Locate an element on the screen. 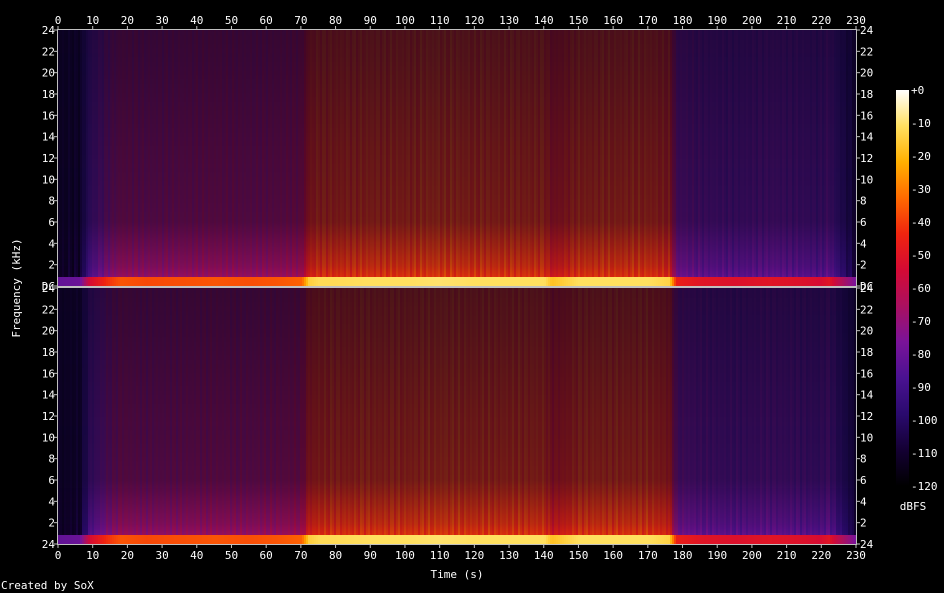  x-tick-label-top: 180 is located at coordinates (683, 20).